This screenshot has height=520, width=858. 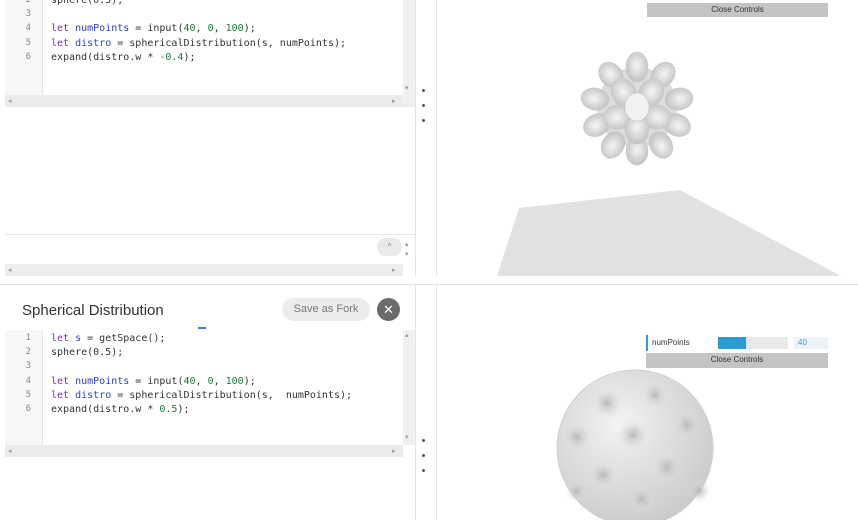 What do you see at coordinates (28, 338) in the screenshot?
I see `line-number: 1` at bounding box center [28, 338].